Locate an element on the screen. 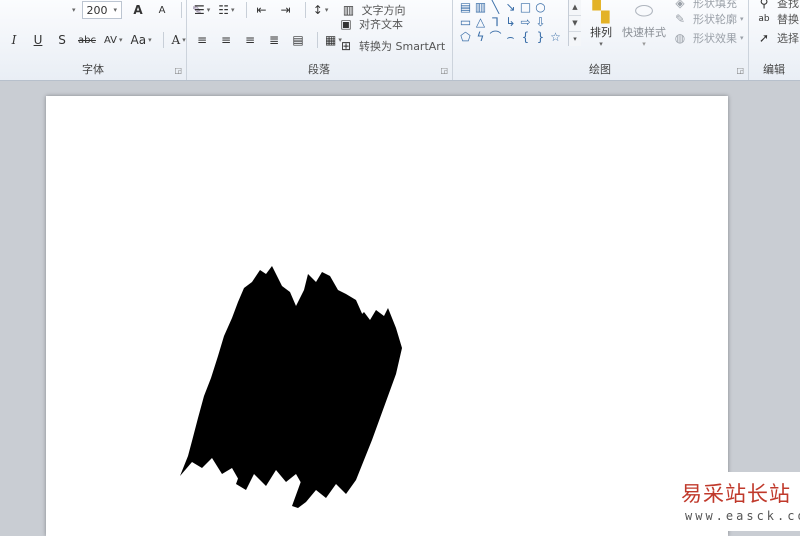 The width and height of the screenshot is (800, 536). character-spacing-button: AV is located at coordinates (113, 40).